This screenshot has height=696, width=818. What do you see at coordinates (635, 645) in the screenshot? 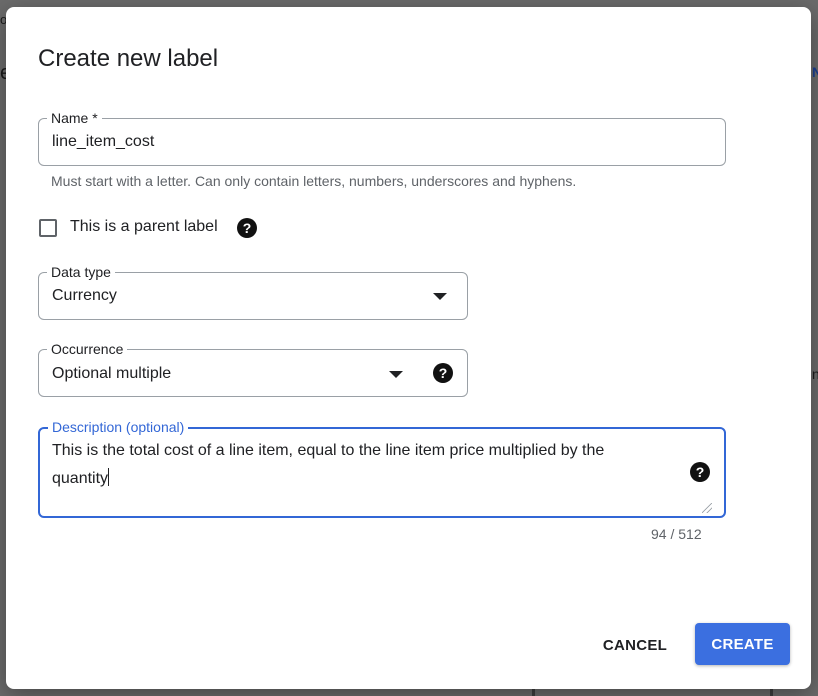
I see `cancel-button: CANCEL` at bounding box center [635, 645].